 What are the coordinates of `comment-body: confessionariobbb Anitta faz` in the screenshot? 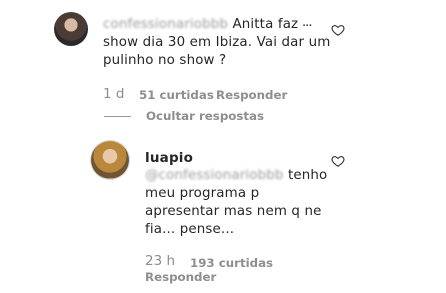 It's located at (218, 25).